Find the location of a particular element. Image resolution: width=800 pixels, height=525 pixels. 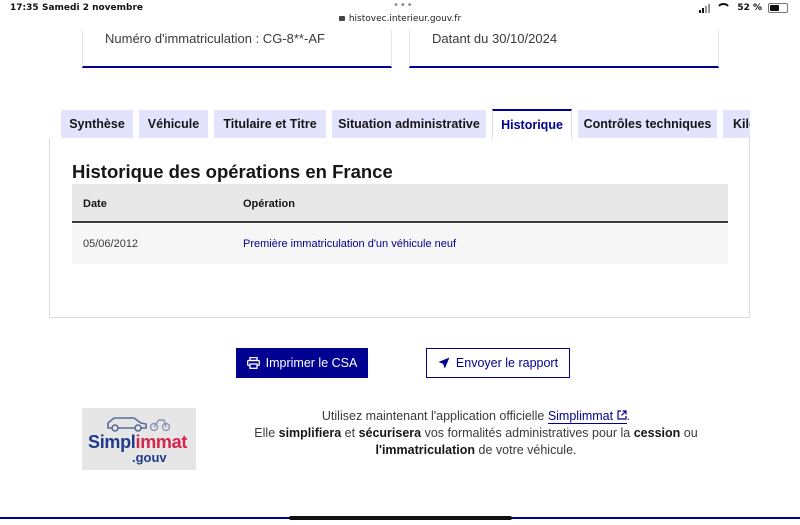

address-bar: histovec.interieur.gouv.fr is located at coordinates (400, 19).